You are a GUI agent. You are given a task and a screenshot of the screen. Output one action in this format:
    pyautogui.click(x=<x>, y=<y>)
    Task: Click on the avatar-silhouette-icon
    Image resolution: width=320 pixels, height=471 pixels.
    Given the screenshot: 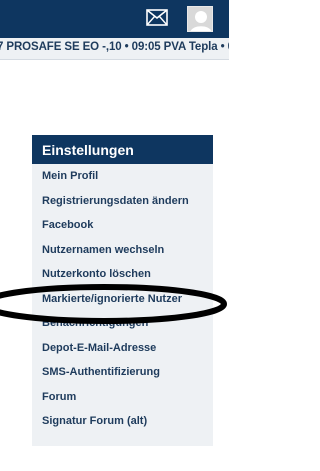 What is the action you would take?
    pyautogui.click(x=201, y=21)
    